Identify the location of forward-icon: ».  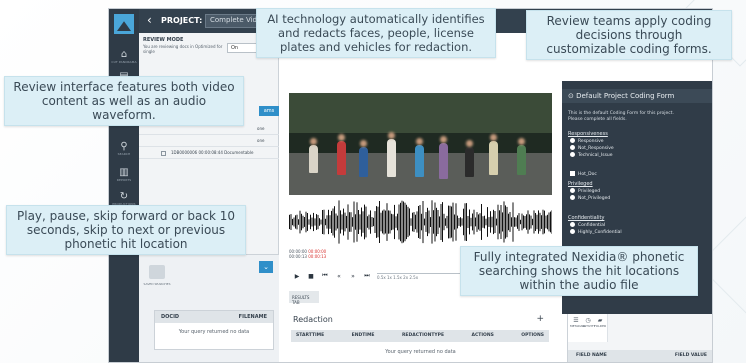
(353, 276).